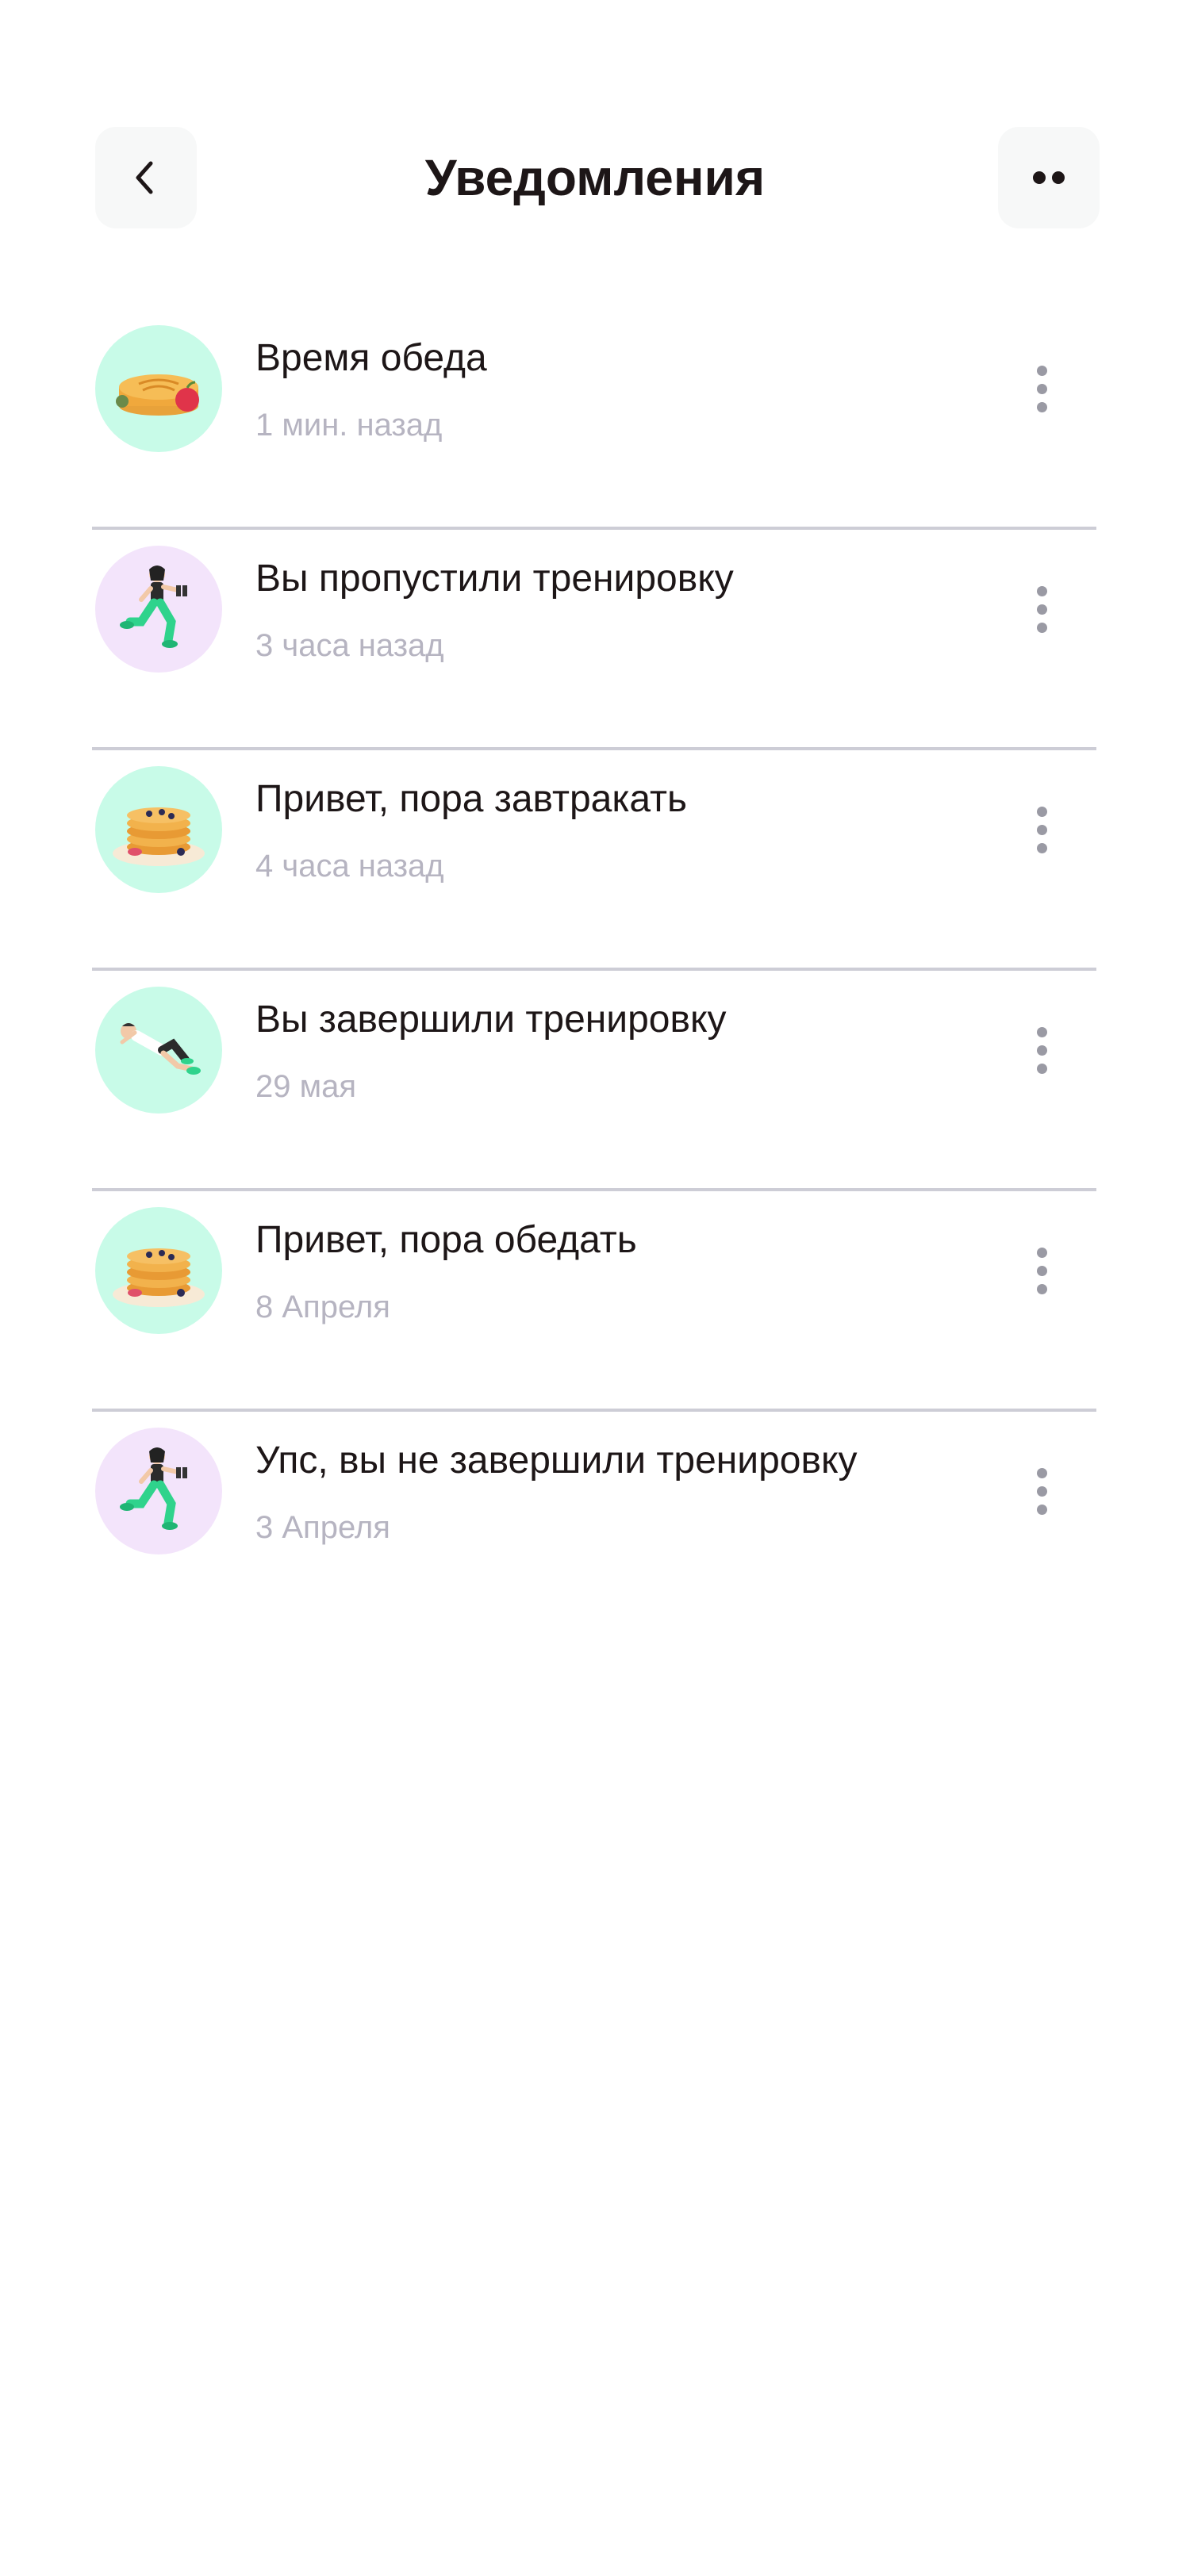 Image resolution: width=1190 pixels, height=2576 pixels. Describe the element at coordinates (446, 1240) in the screenshot. I see `notification-title: Привет, пора обедать` at that location.